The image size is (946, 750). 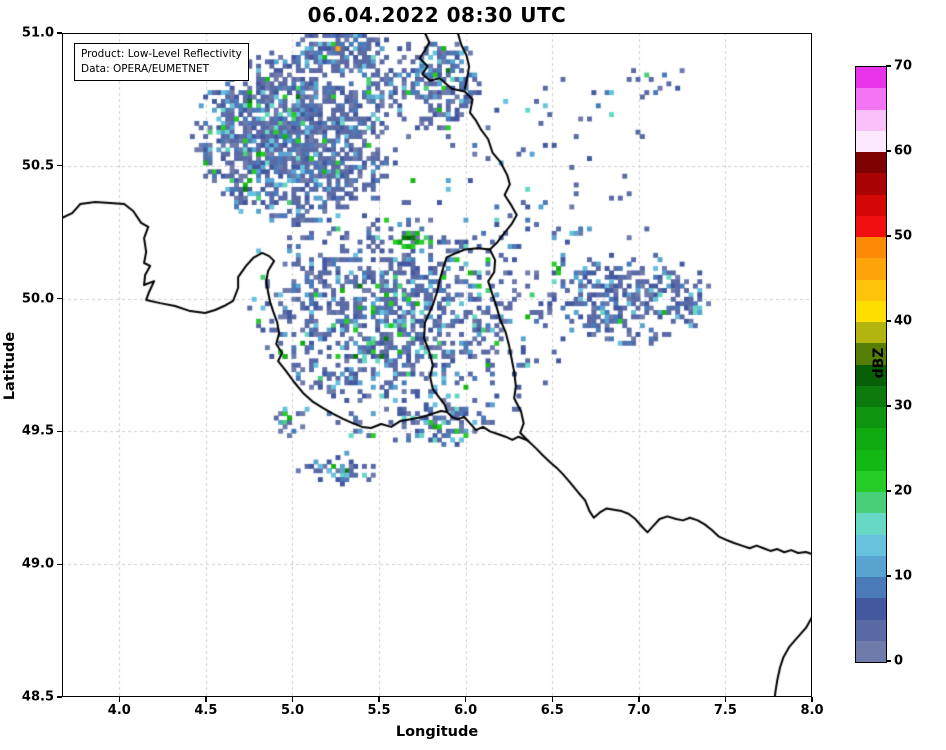 I want to click on y-tick-label: 50.0, so click(x=37, y=299).